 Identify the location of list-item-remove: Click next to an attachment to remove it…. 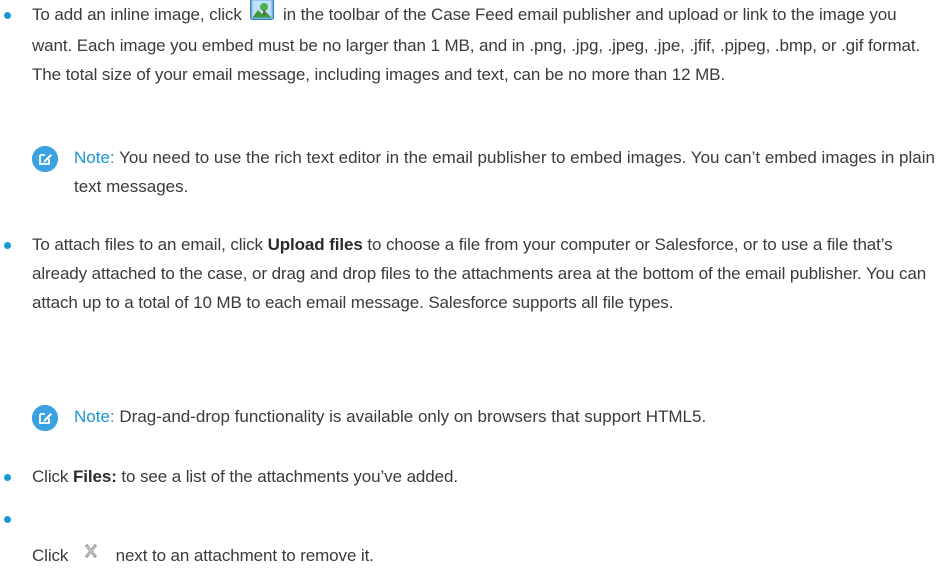
(484, 556).